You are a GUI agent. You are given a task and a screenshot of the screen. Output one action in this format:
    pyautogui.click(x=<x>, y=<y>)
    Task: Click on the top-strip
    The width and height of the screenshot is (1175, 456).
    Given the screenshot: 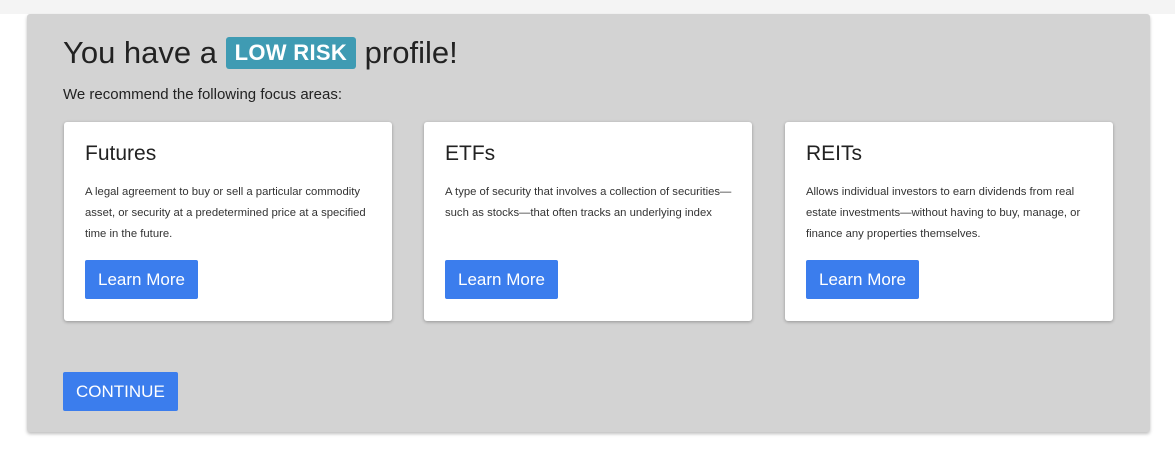 What is the action you would take?
    pyautogui.click(x=587, y=7)
    